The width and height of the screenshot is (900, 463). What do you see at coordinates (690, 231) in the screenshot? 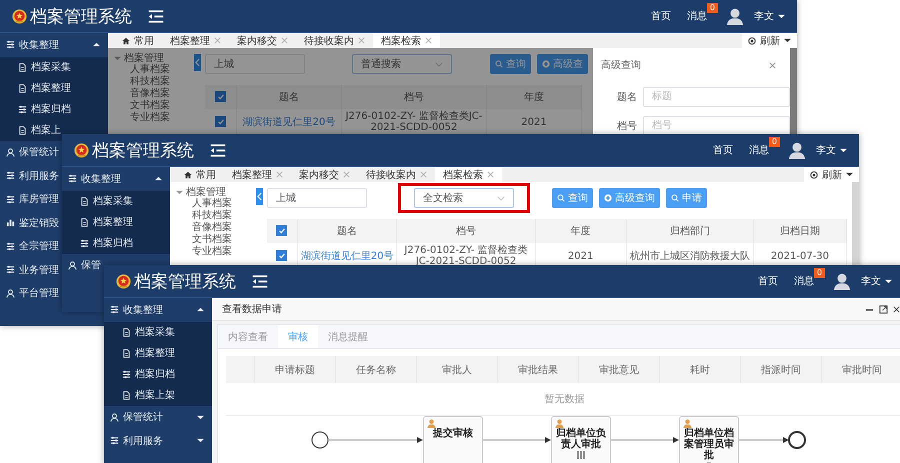
I see `column-header: 归档部门` at bounding box center [690, 231].